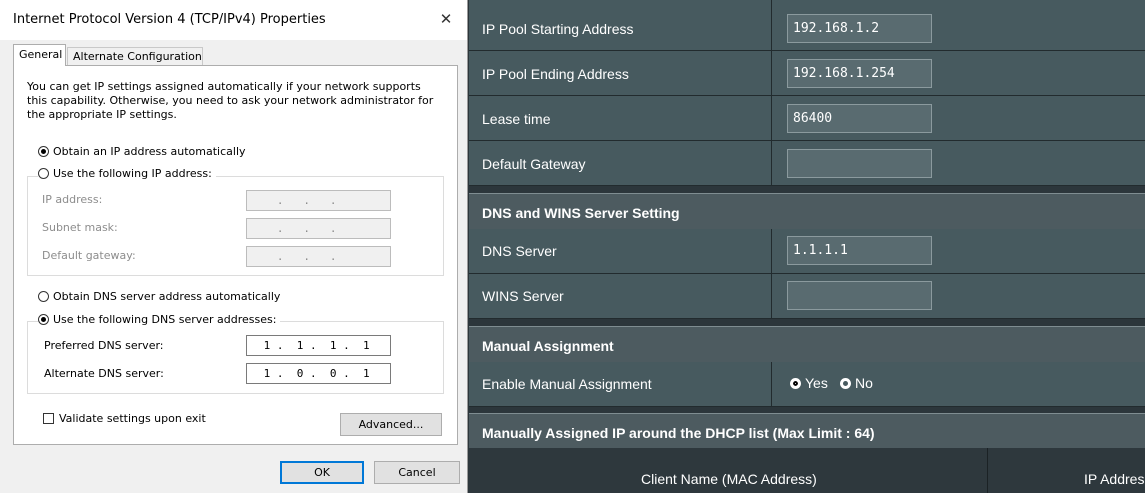  I want to click on row-lease-time: Lease time 86400, so click(807, 118).